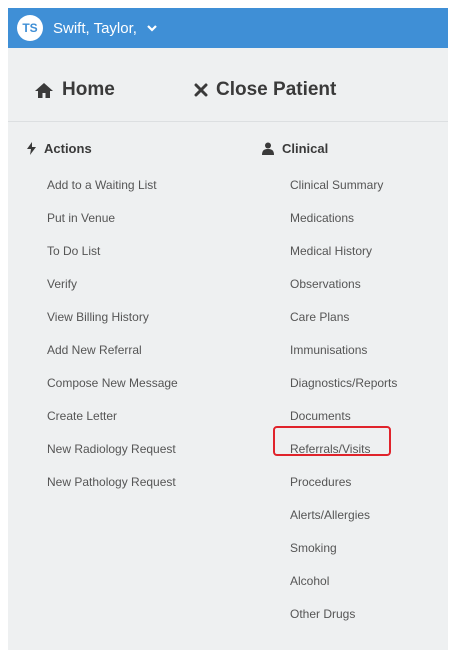 Image resolution: width=457 pixels, height=650 pixels. I want to click on action-verify: Verify, so click(102, 284).